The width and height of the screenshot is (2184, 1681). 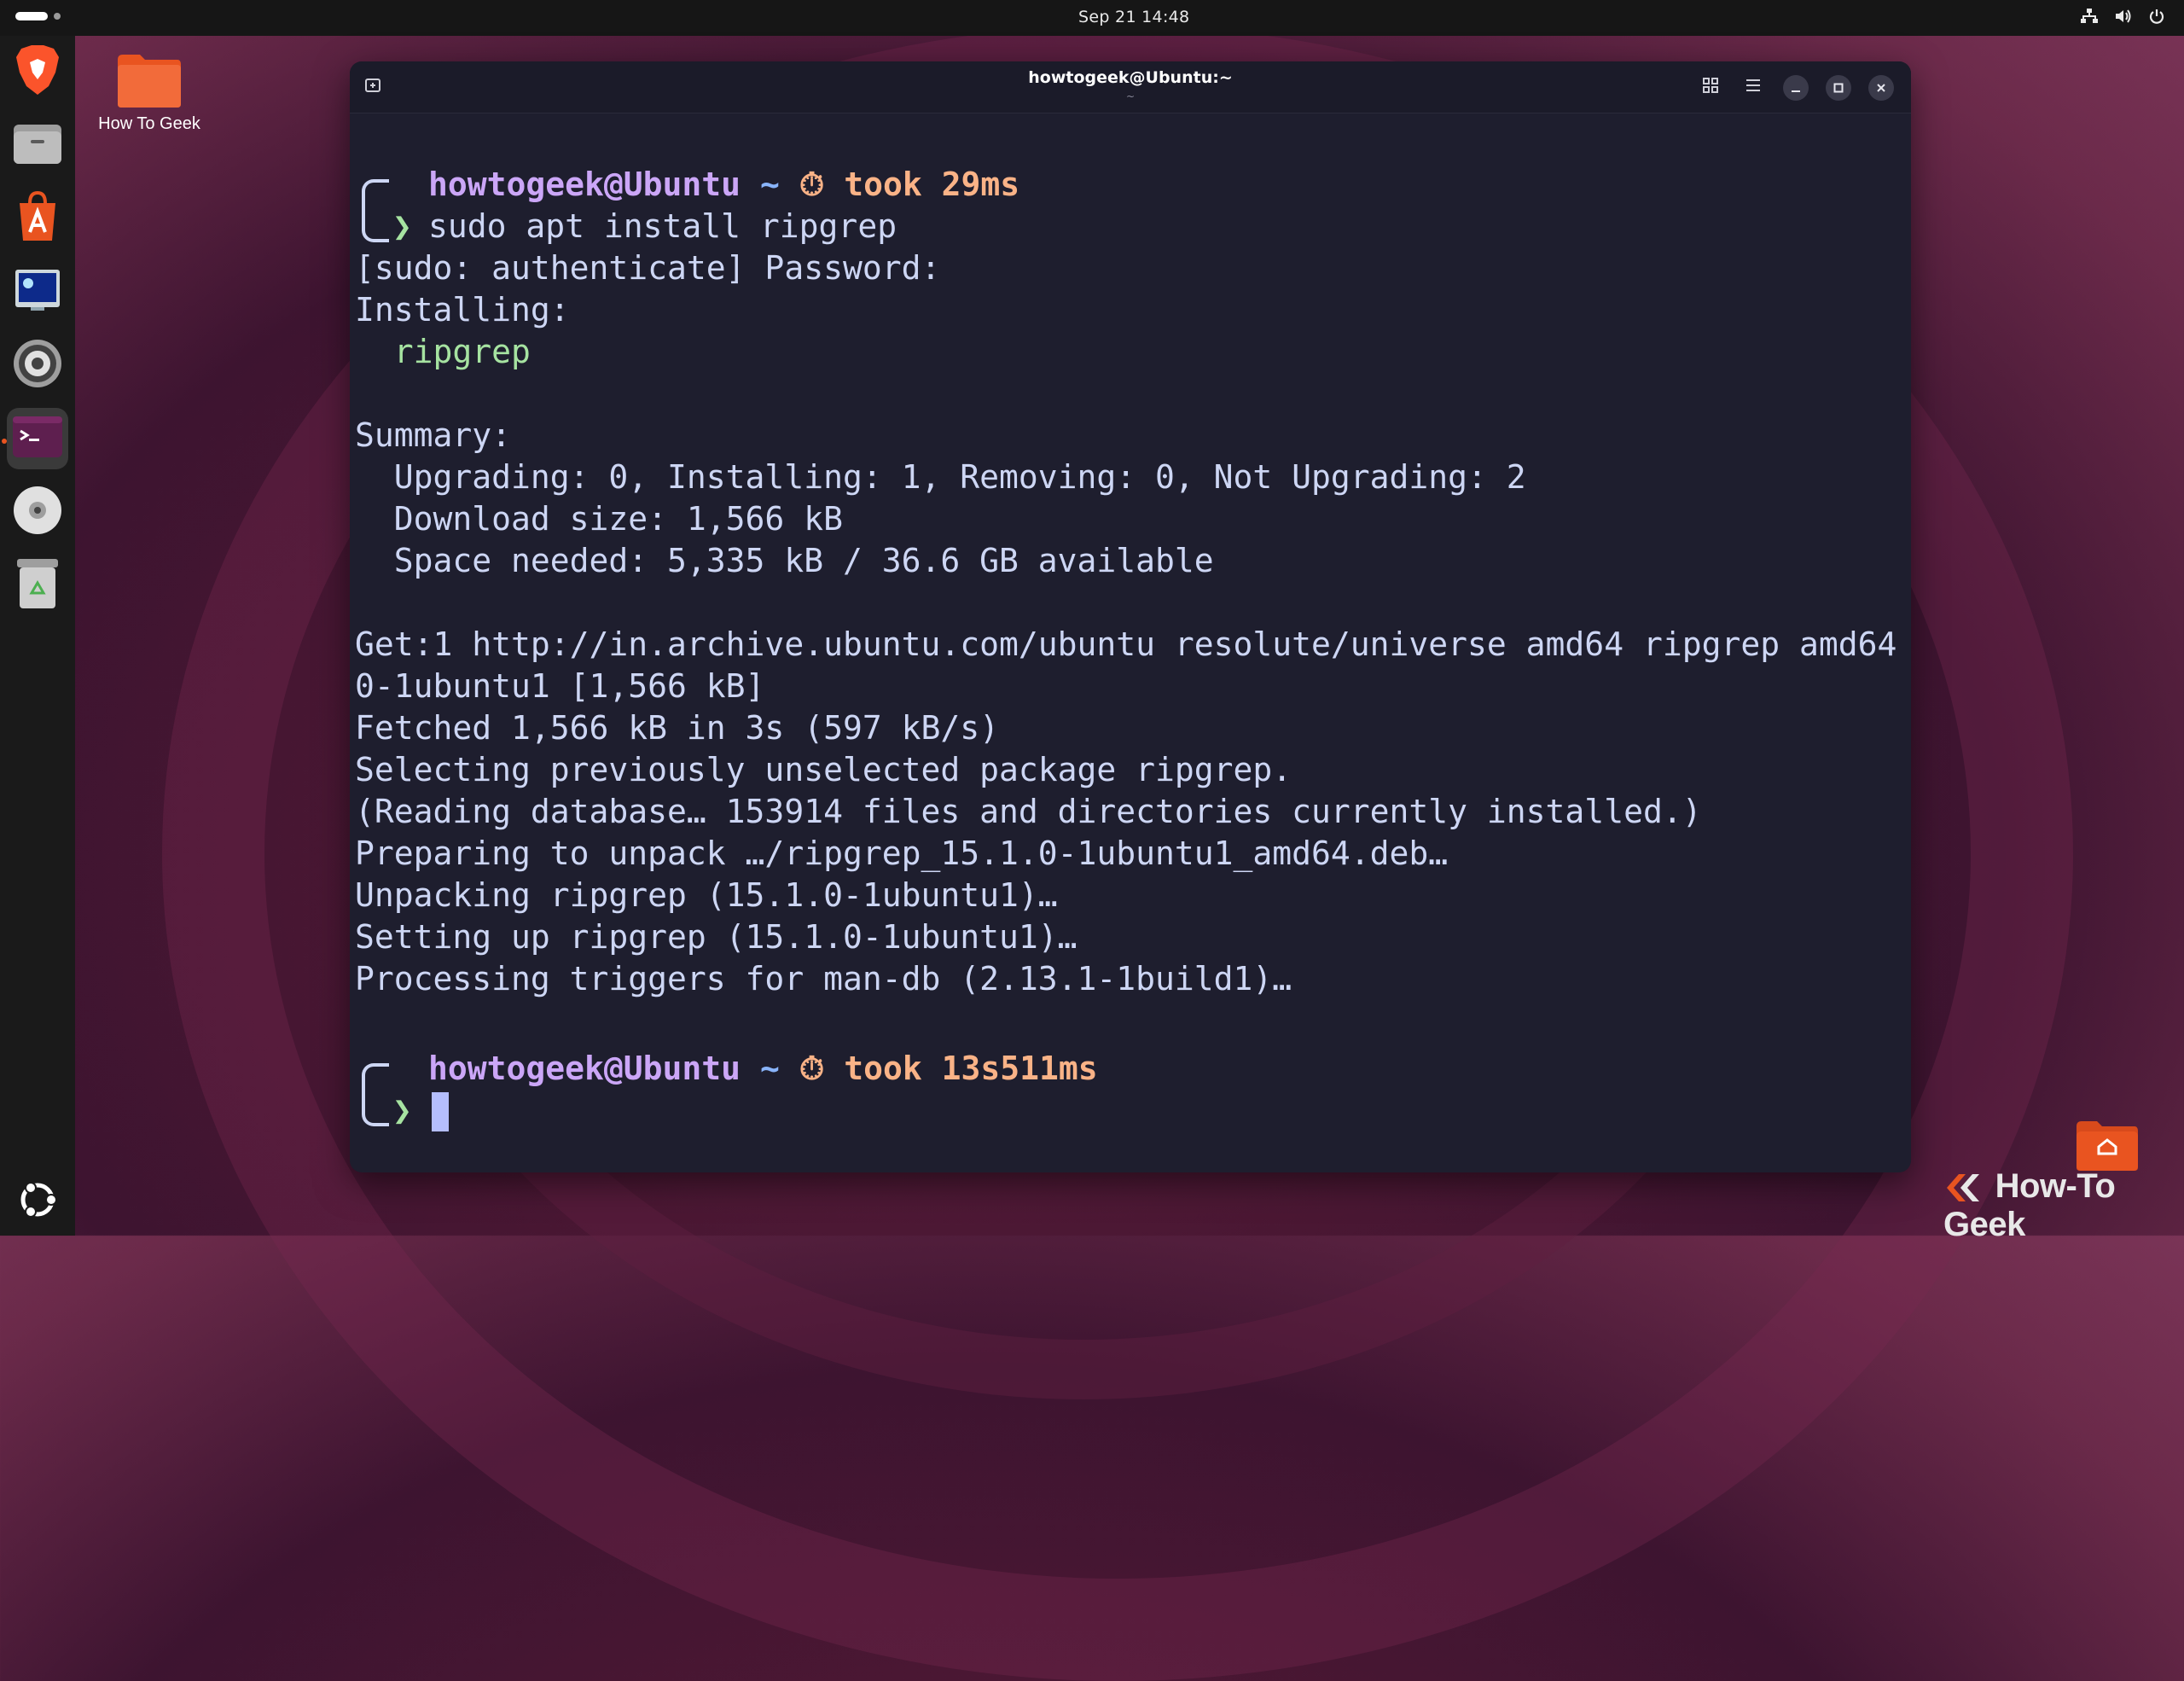 I want to click on minimize-icon, so click(x=1796, y=88).